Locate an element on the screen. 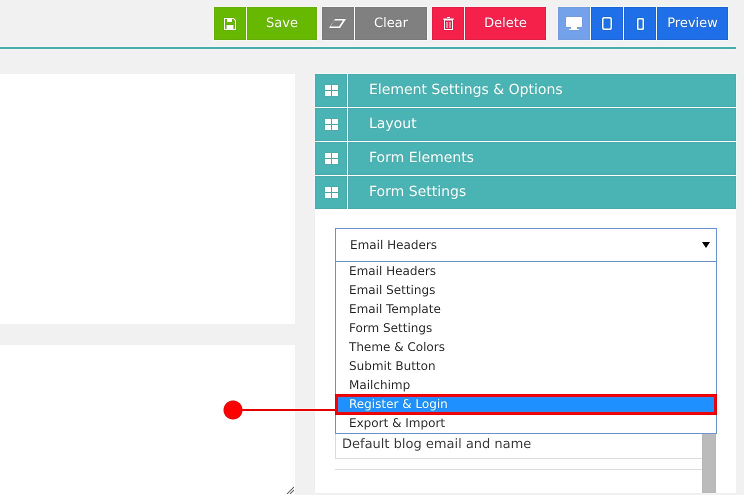 Image resolution: width=744 pixels, height=495 pixels. dropdown-option: Form Settings is located at coordinates (526, 328).